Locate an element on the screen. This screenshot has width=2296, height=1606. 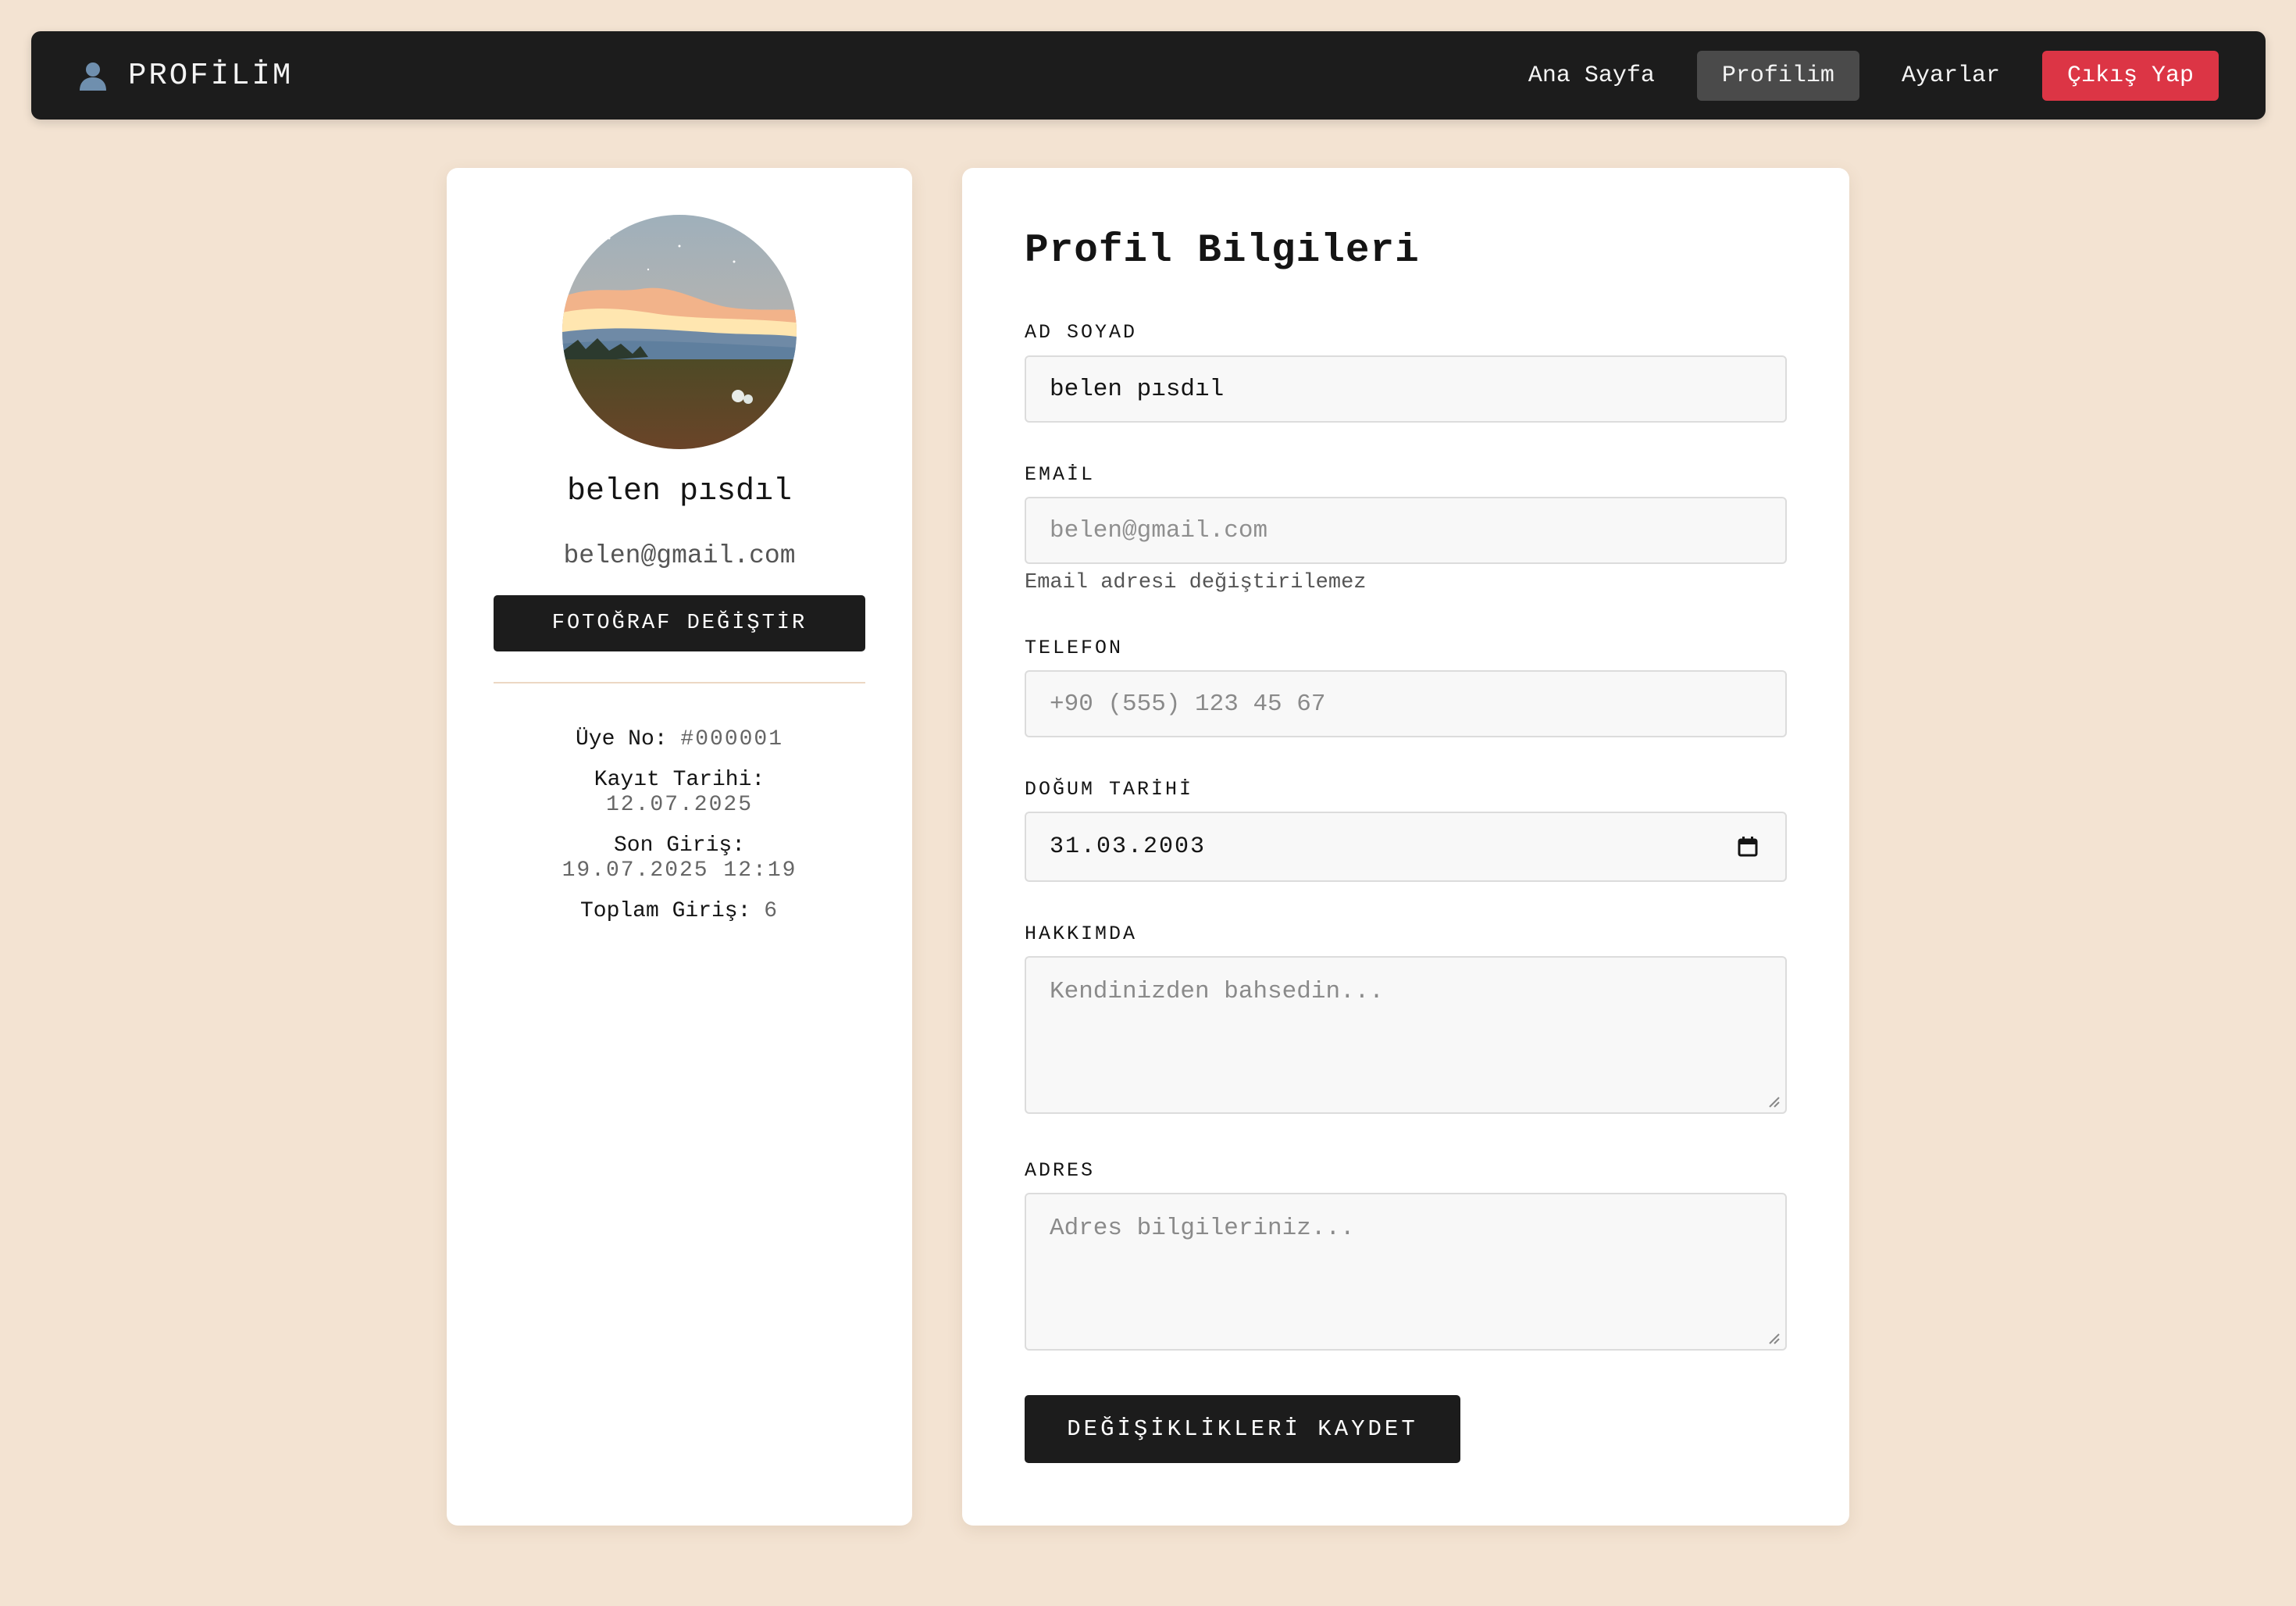
stat-last-login-label: Son Giriş: is located at coordinates (679, 845).